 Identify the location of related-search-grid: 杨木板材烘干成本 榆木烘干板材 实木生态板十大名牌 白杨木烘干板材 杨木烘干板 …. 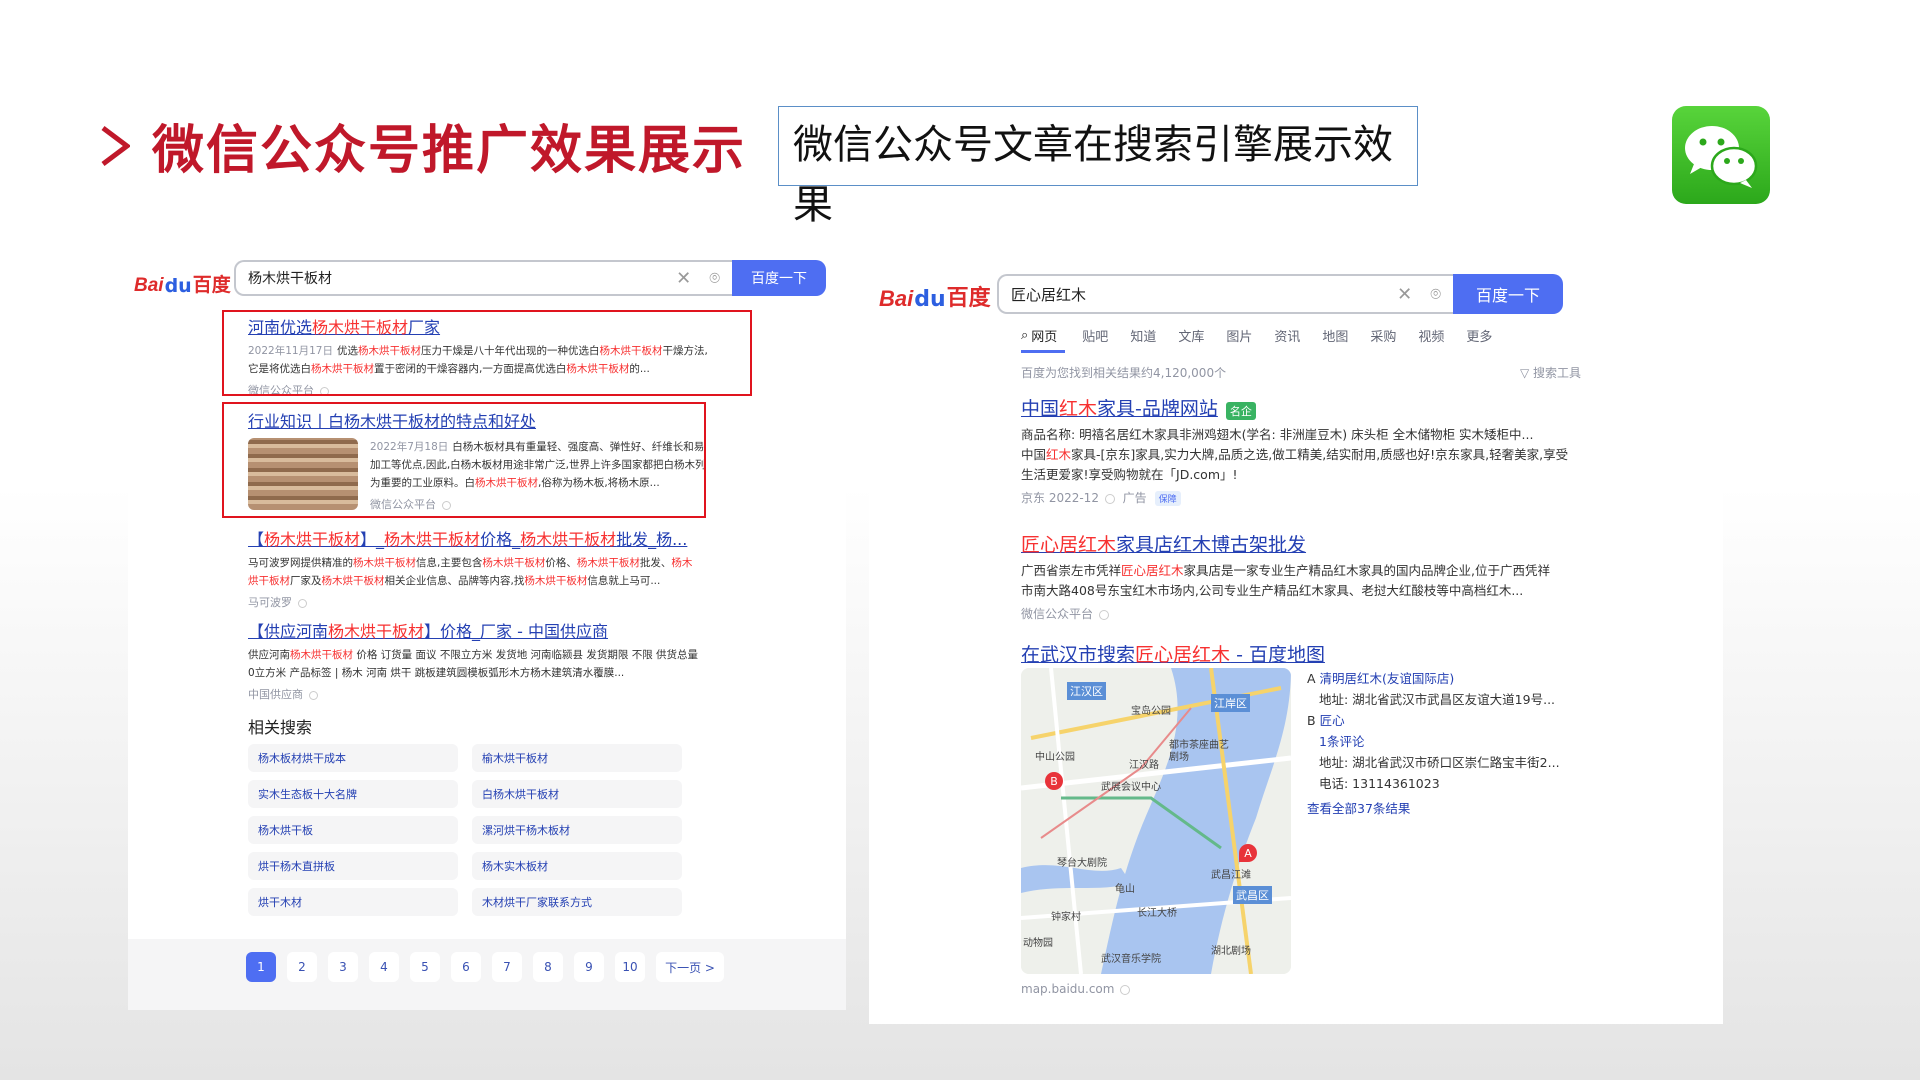
(465, 830).